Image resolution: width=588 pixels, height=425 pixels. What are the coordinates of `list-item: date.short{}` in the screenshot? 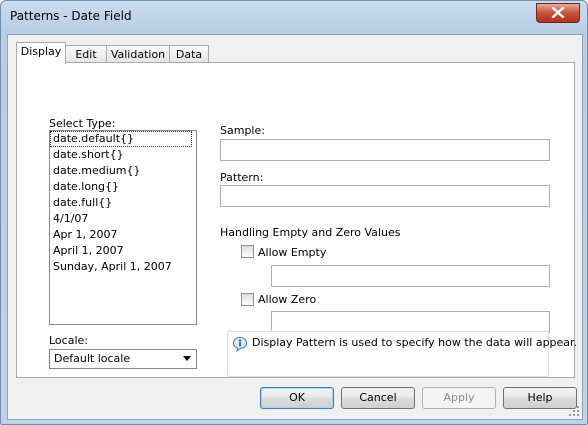 It's located at (123, 155).